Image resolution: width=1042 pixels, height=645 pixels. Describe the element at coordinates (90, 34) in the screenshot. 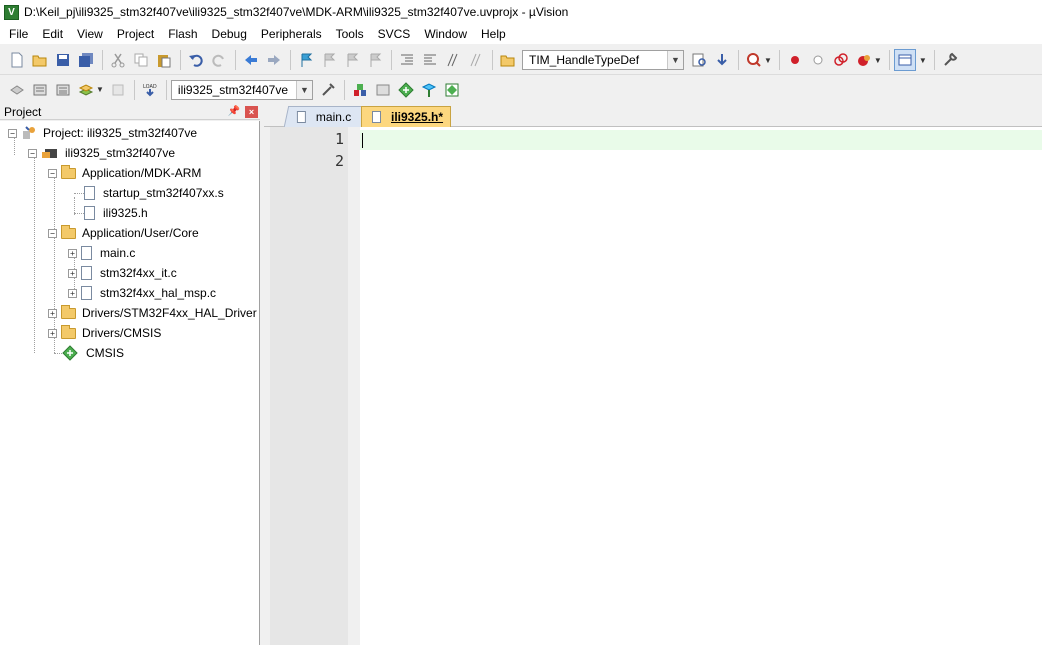

I see `menu-view: View` at that location.